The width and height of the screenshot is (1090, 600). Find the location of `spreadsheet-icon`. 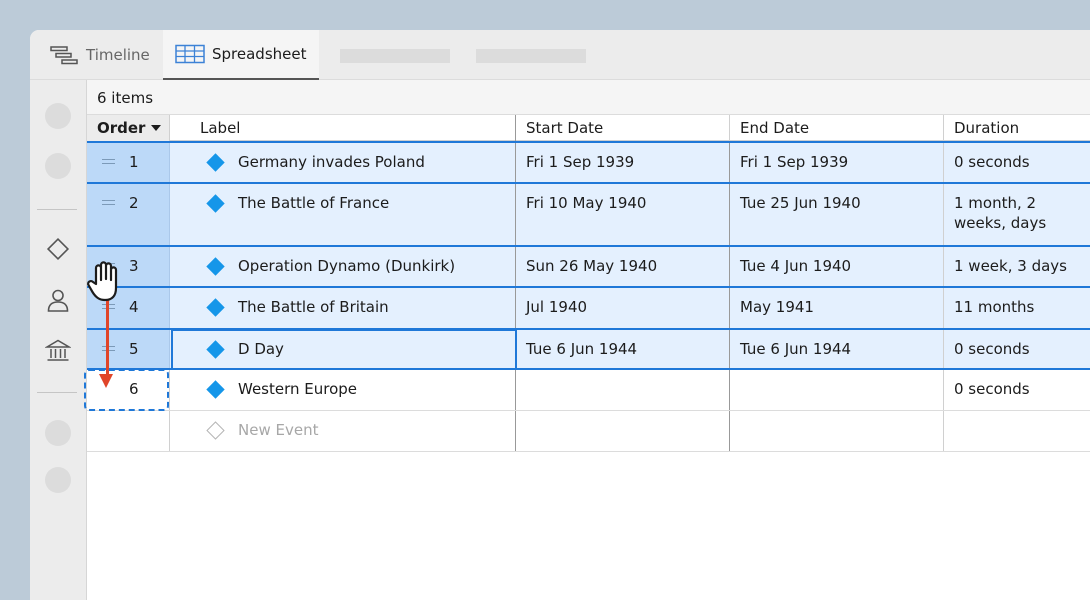

spreadsheet-icon is located at coordinates (190, 54).